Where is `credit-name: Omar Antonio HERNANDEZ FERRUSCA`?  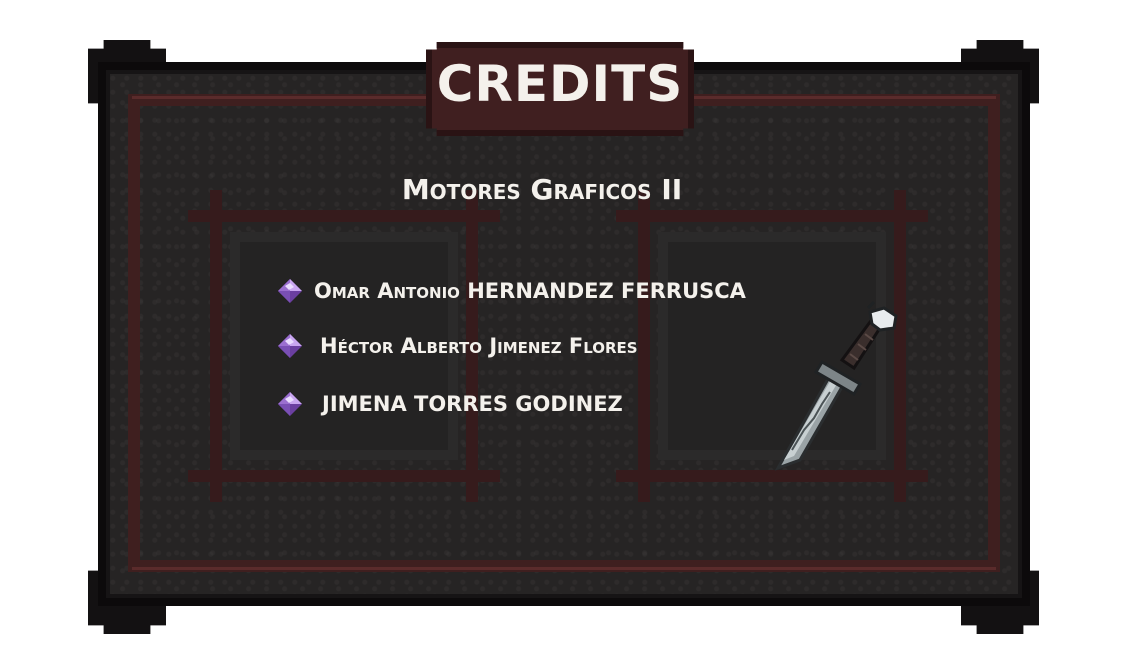 credit-name: Omar Antonio HERNANDEZ FERRUSCA is located at coordinates (530, 291).